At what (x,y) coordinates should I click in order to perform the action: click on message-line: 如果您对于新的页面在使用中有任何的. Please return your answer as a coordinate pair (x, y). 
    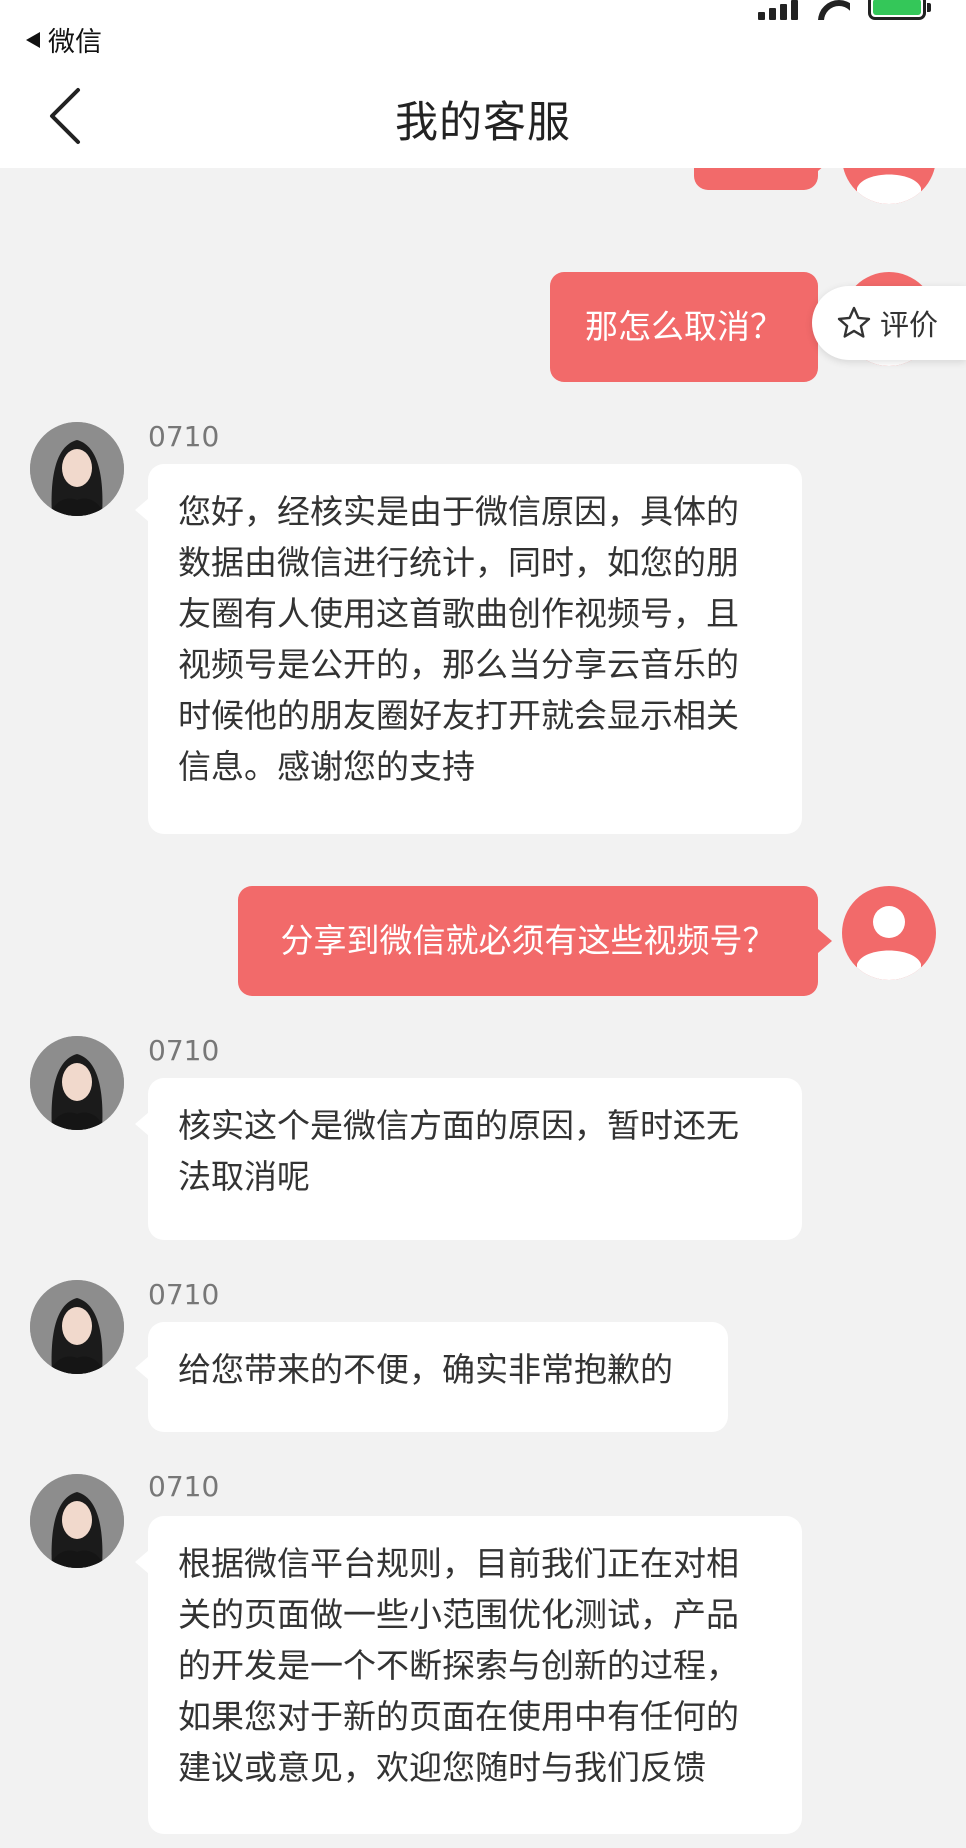
    Looking at the image, I should click on (458, 1716).